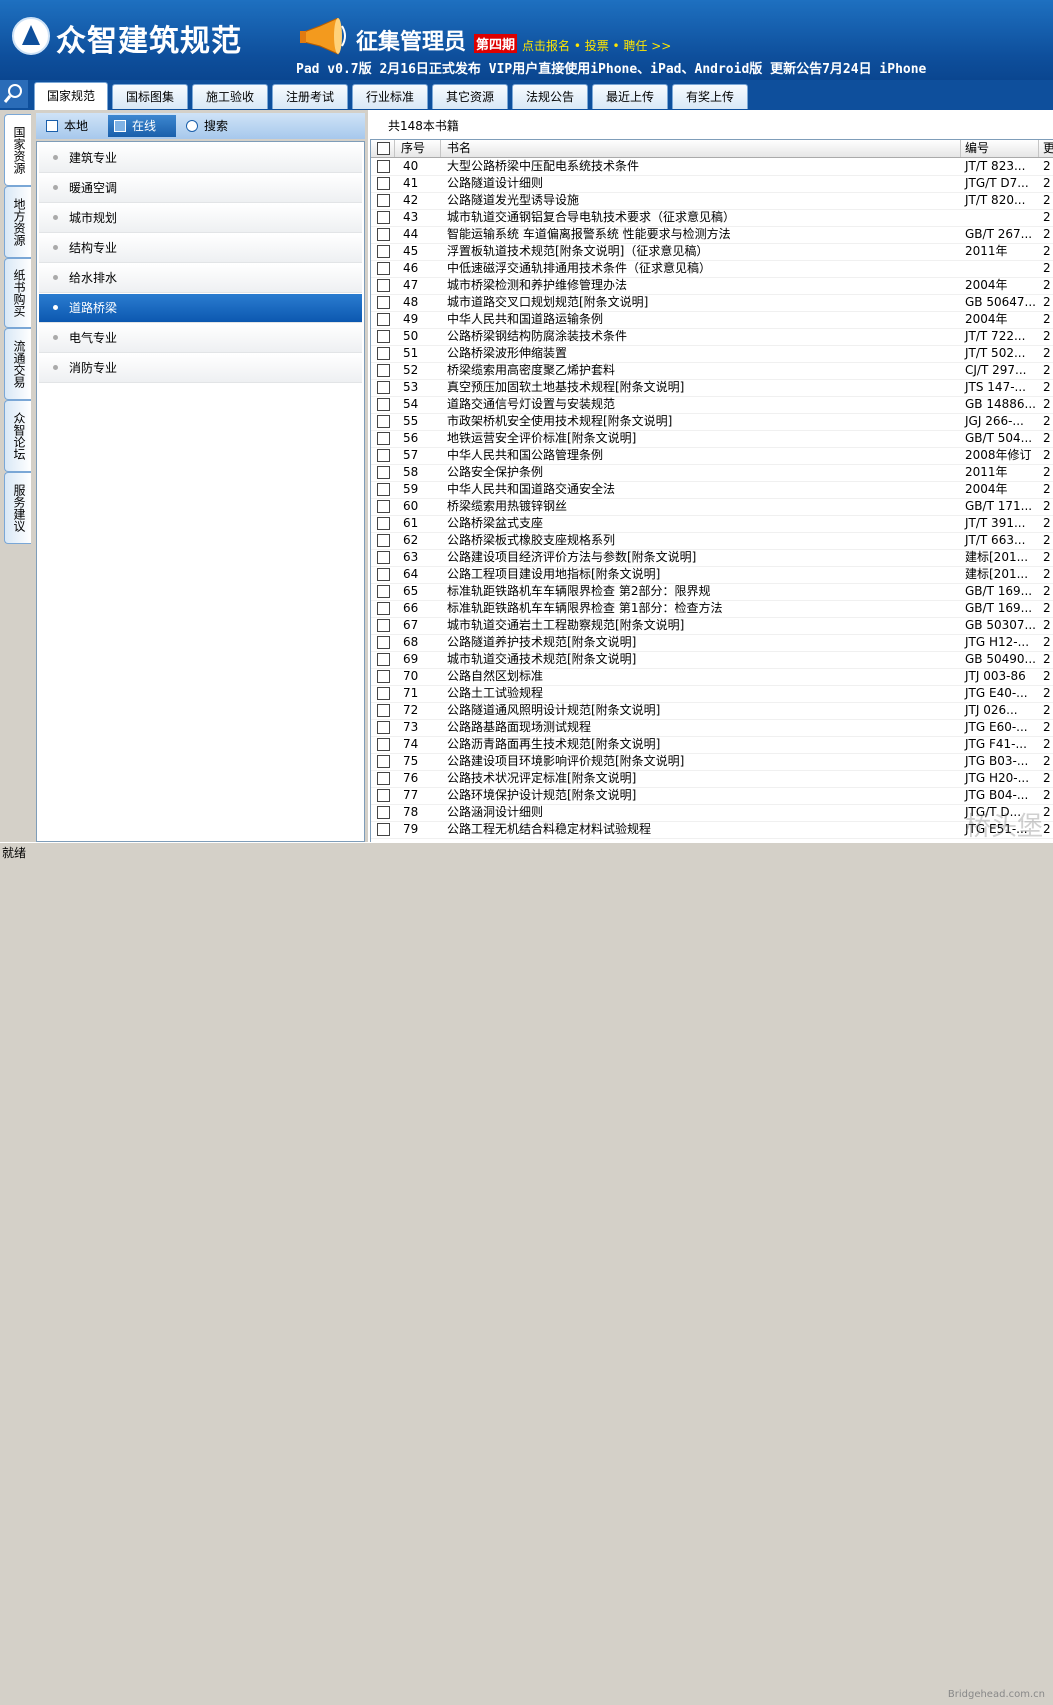 The width and height of the screenshot is (1053, 1705). What do you see at coordinates (712, 303) in the screenshot?
I see `table-row: 48 城市道路交叉口规划规范[附条文说明] GB 50647... 2` at bounding box center [712, 303].